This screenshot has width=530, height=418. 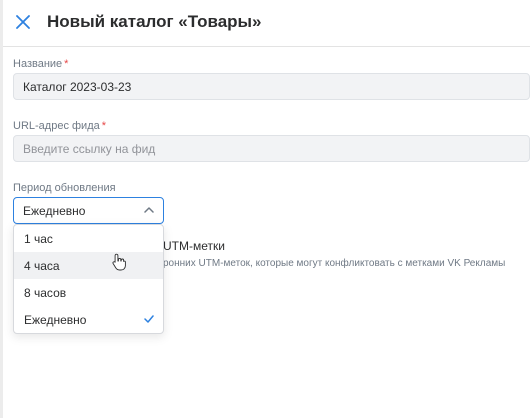 I want to click on period-option-4h: 4 часа, so click(x=88, y=265).